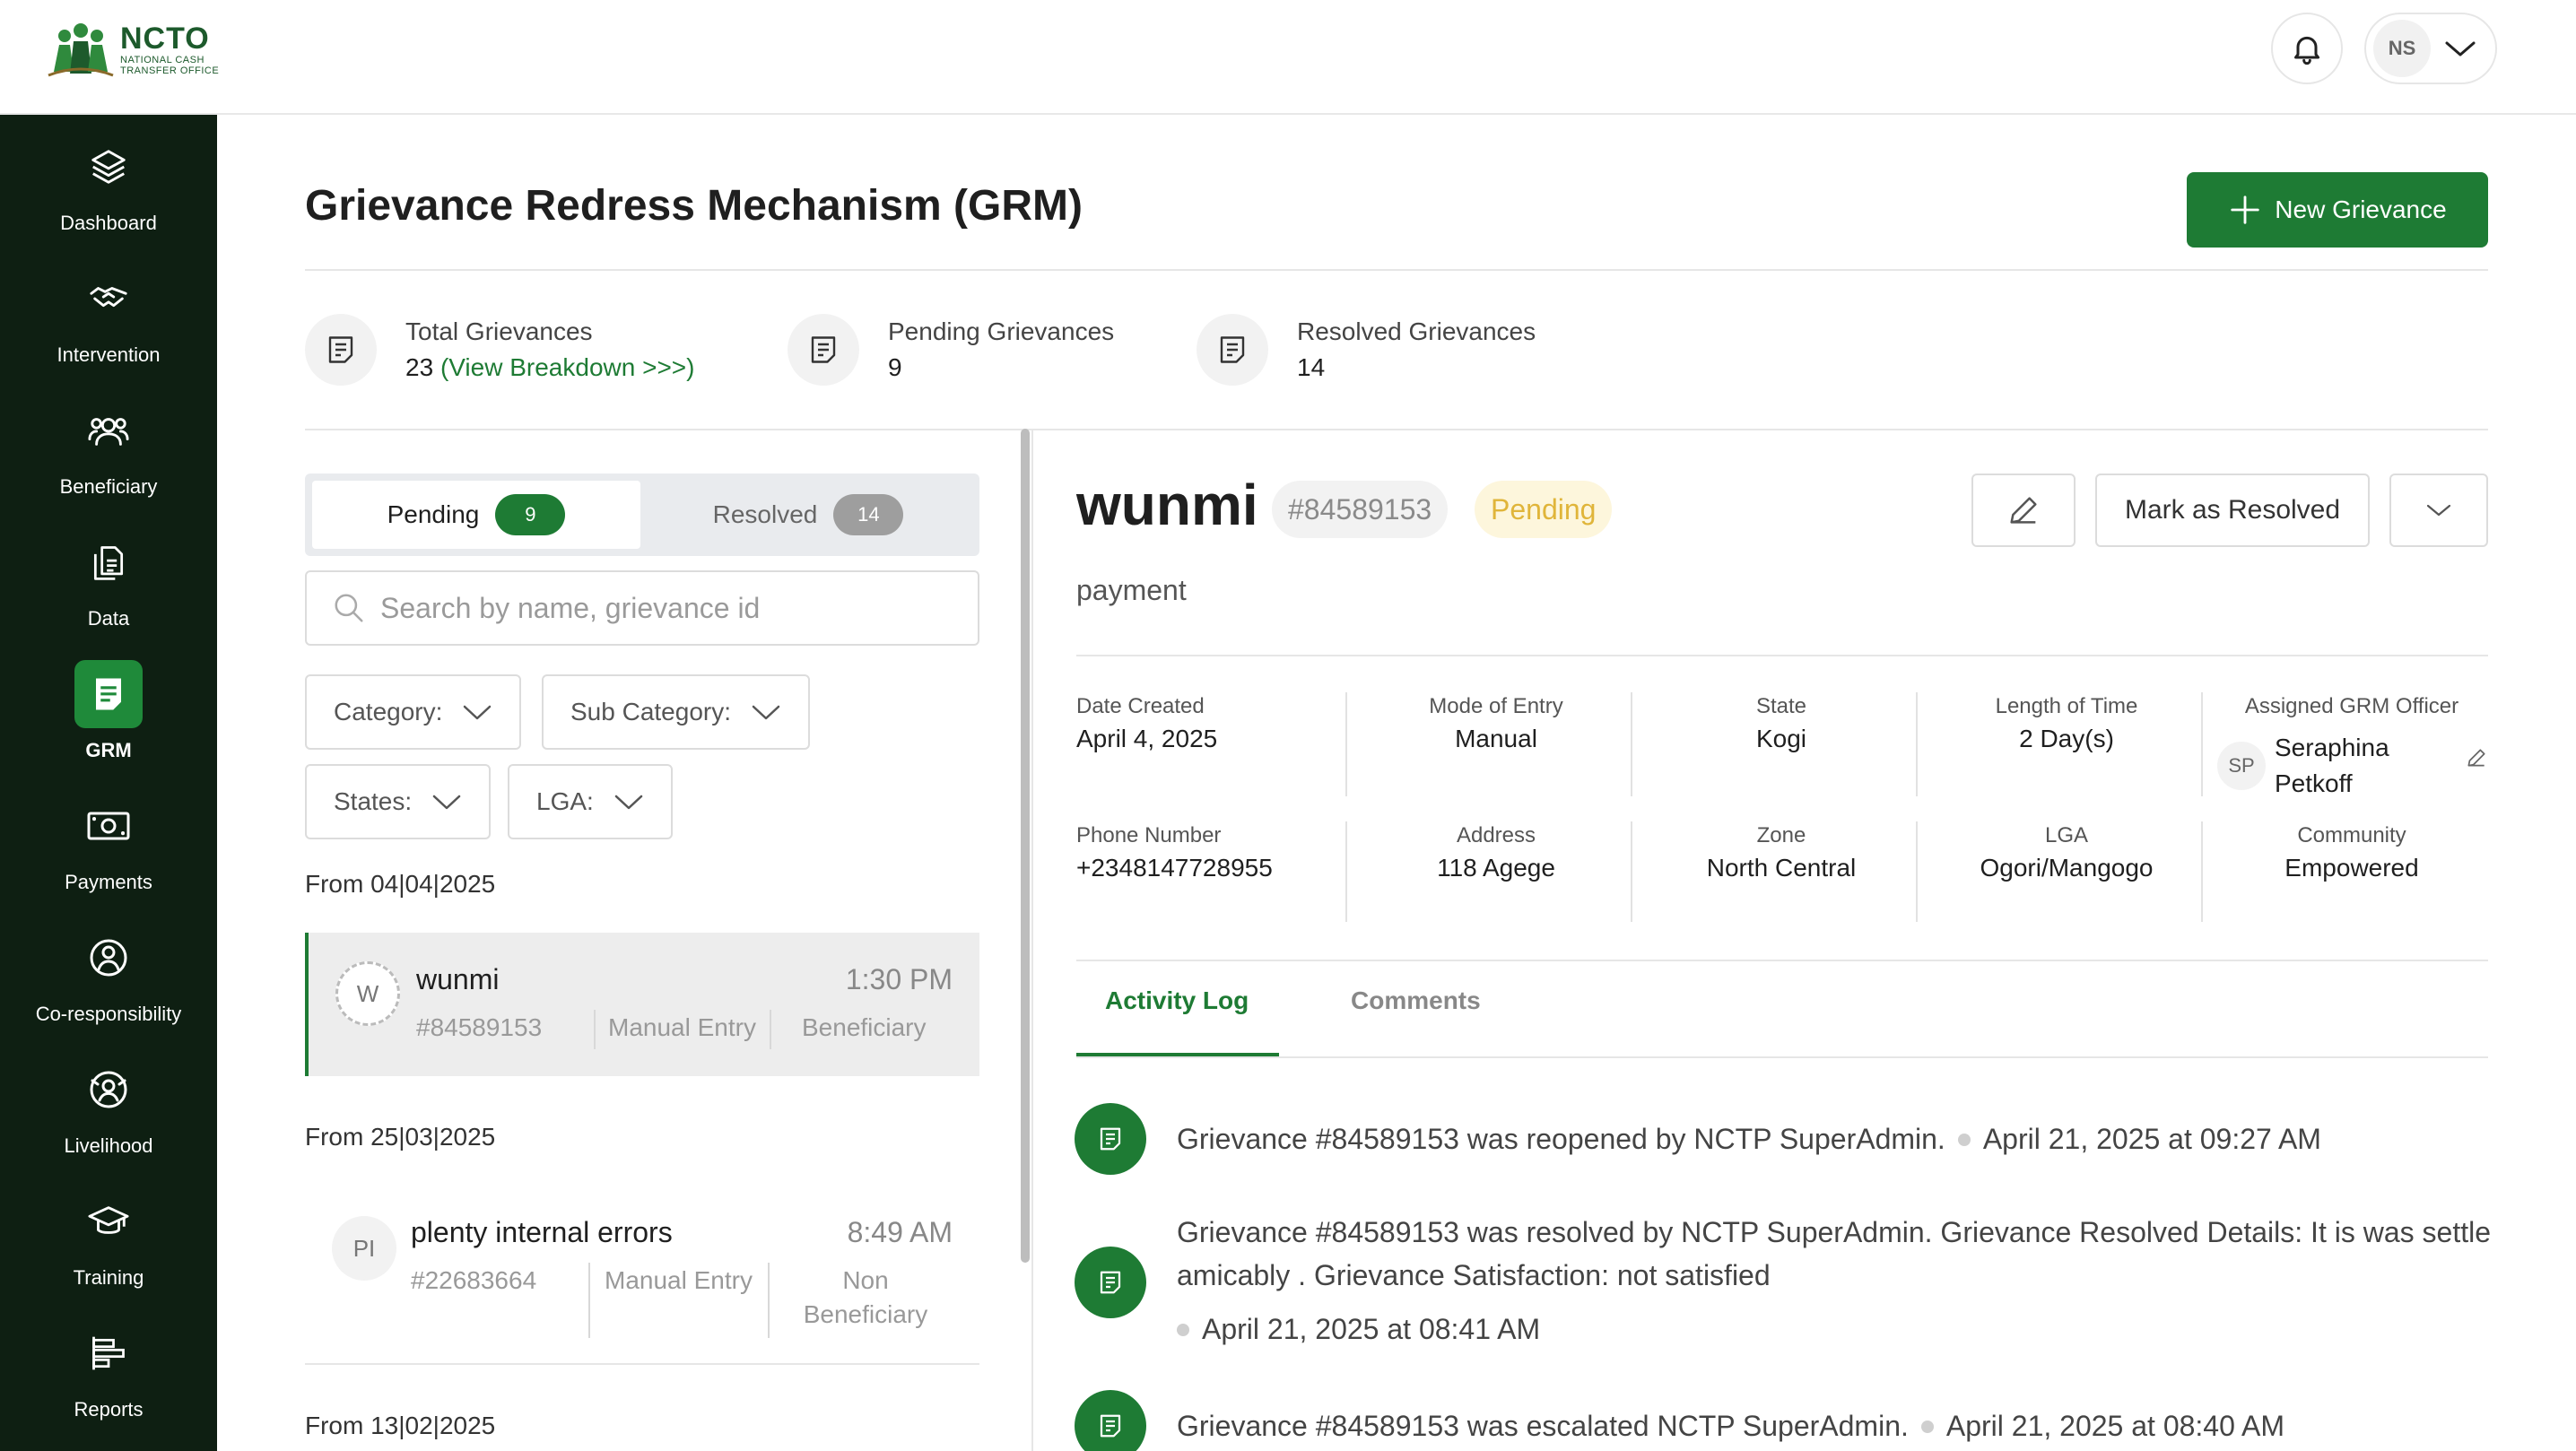 Image resolution: width=2576 pixels, height=1451 pixels. I want to click on sidebar-item-beneficiary: Beneficiary, so click(108, 447).